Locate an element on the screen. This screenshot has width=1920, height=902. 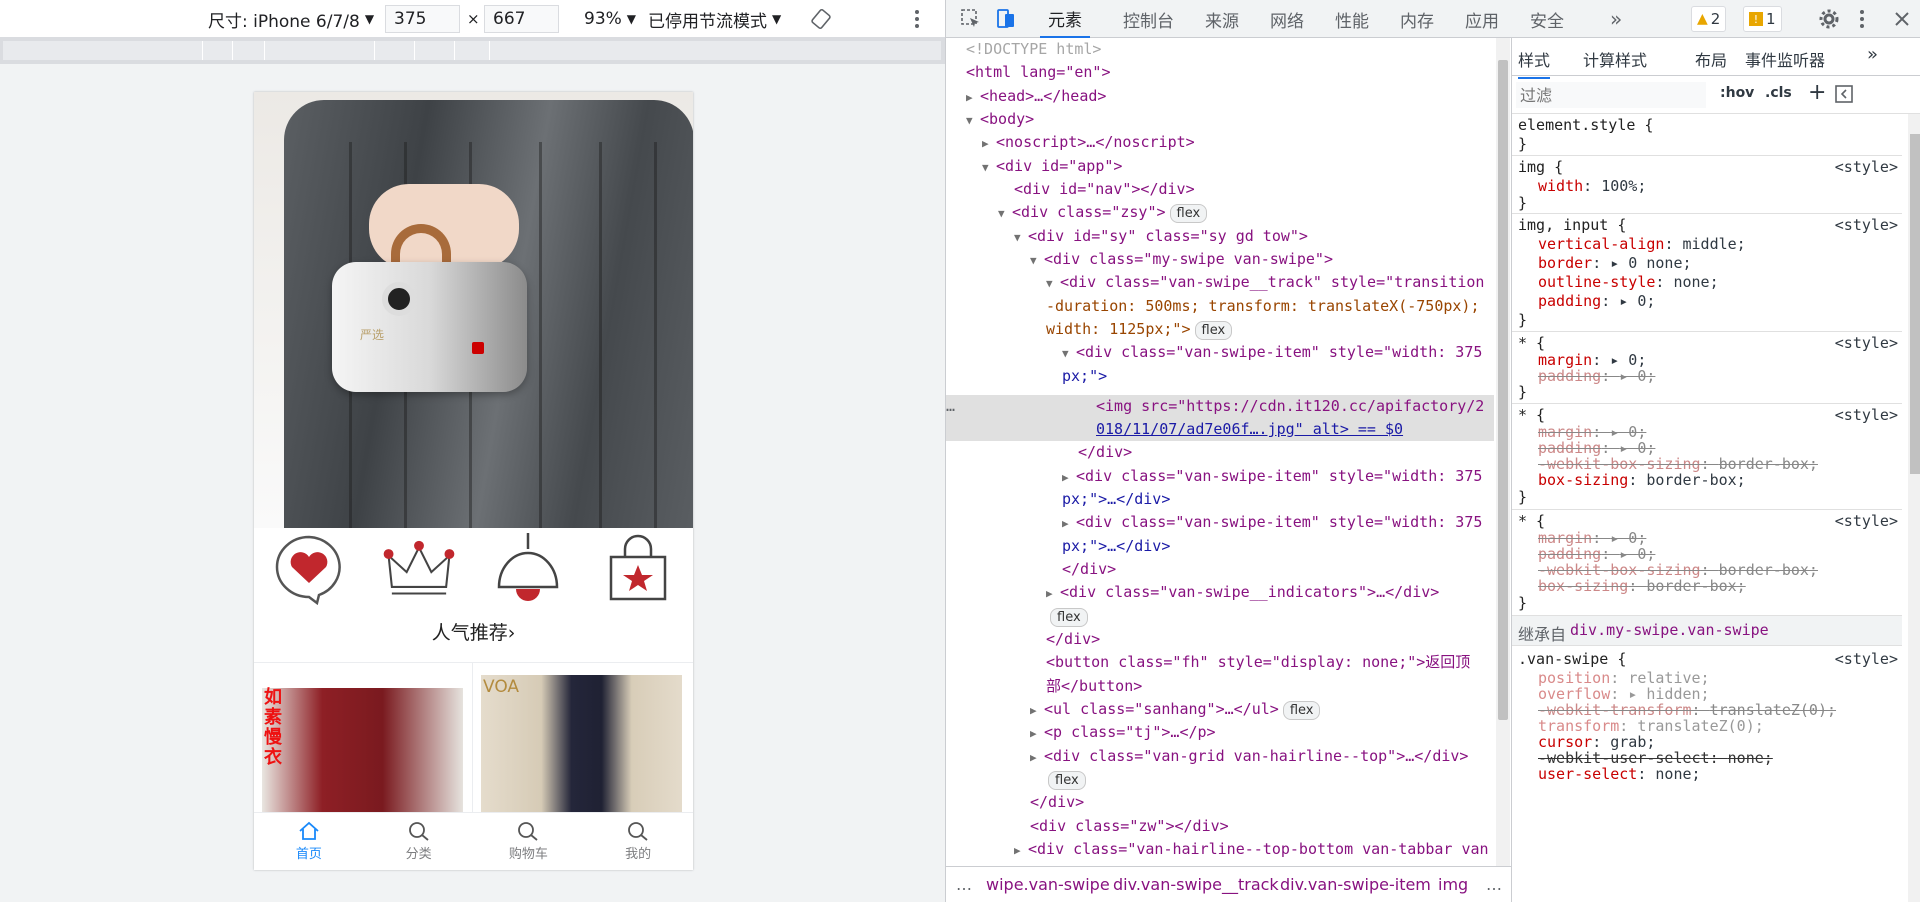
warnings-badge: ▲ 2 is located at coordinates (1709, 19).